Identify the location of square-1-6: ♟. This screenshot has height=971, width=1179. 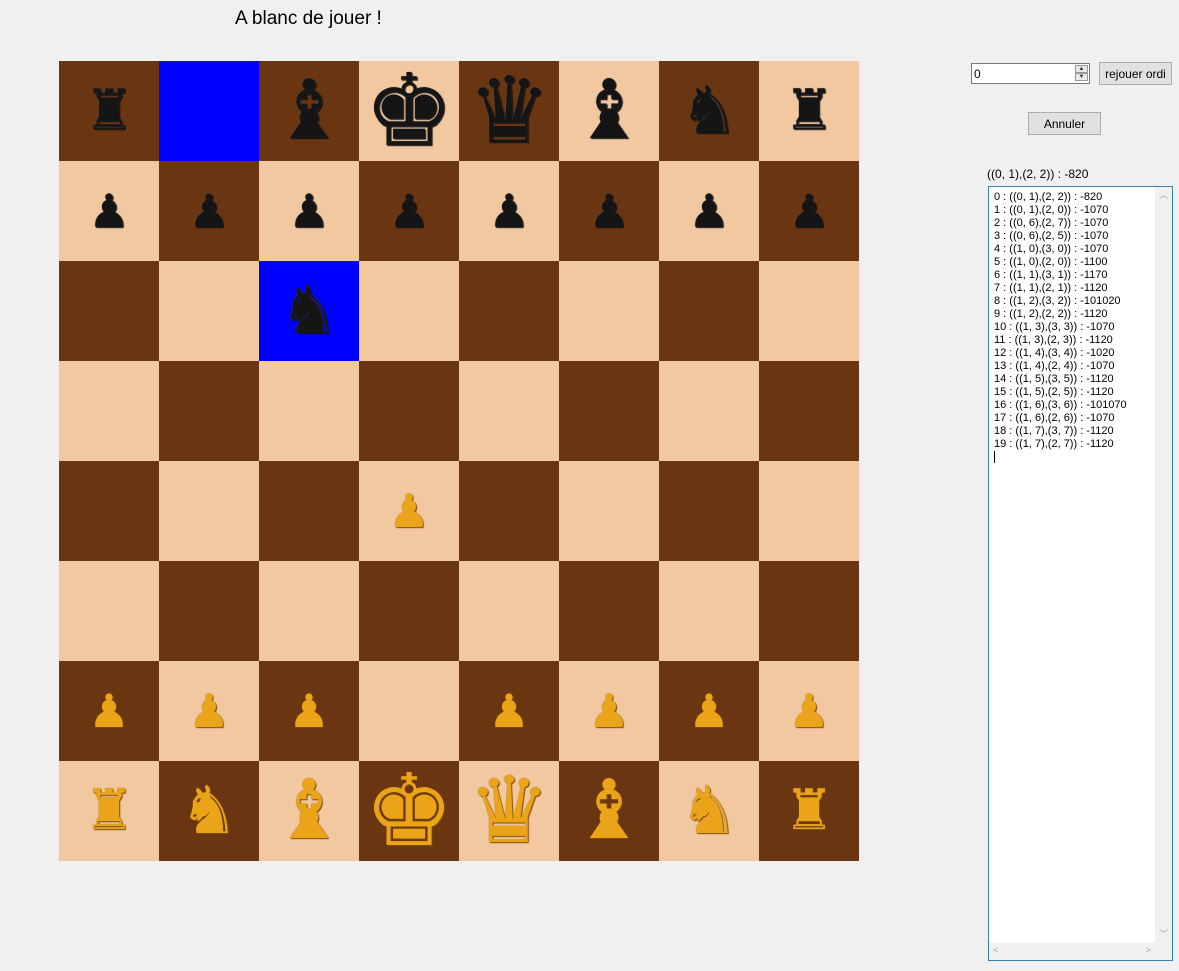
(709, 211).